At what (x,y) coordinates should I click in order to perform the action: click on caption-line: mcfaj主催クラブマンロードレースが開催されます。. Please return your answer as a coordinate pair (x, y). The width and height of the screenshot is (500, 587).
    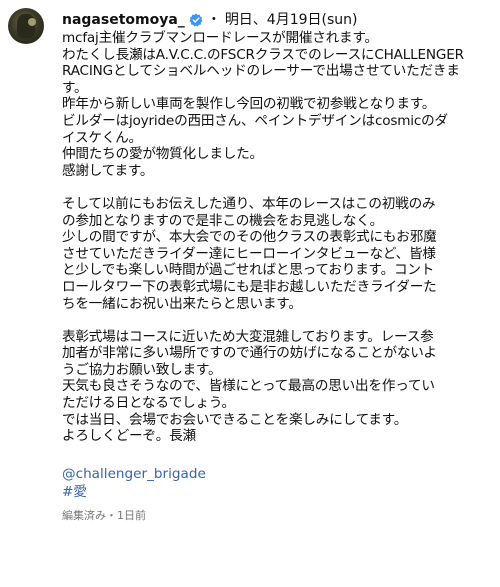
    Looking at the image, I should click on (220, 38).